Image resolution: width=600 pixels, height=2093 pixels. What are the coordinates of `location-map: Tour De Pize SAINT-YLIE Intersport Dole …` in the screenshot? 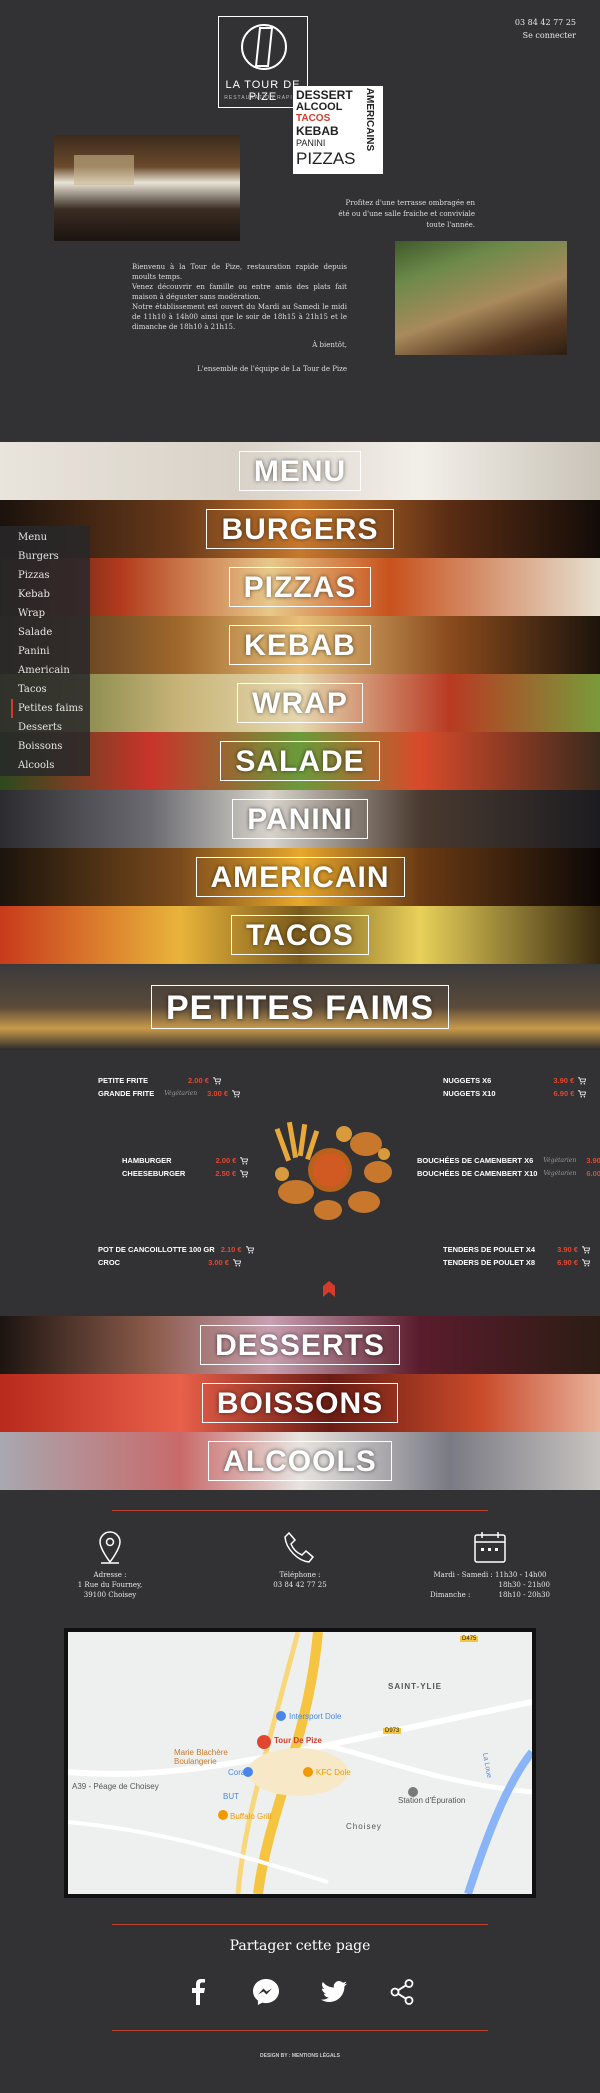 It's located at (300, 1763).